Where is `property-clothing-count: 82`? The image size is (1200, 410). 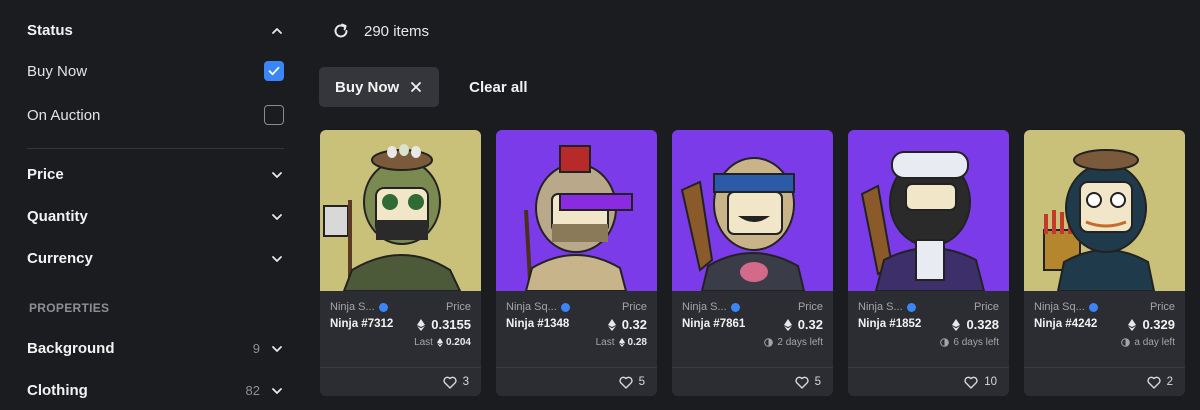 property-clothing-count: 82 is located at coordinates (252, 390).